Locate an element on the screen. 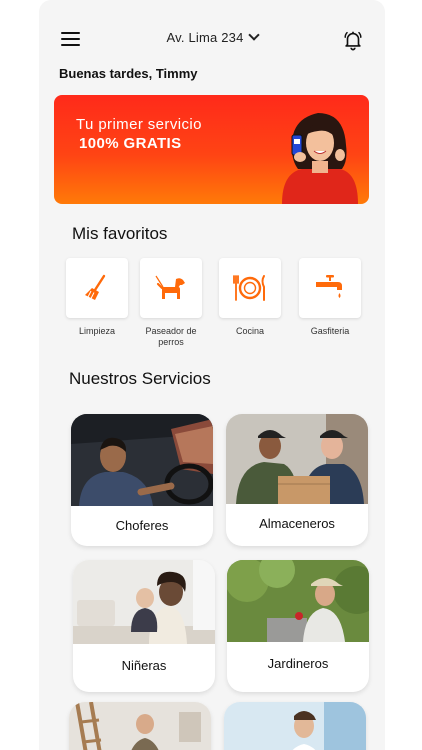 The width and height of the screenshot is (422, 750). top-bar: Av. Lima 234 is located at coordinates (212, 40).